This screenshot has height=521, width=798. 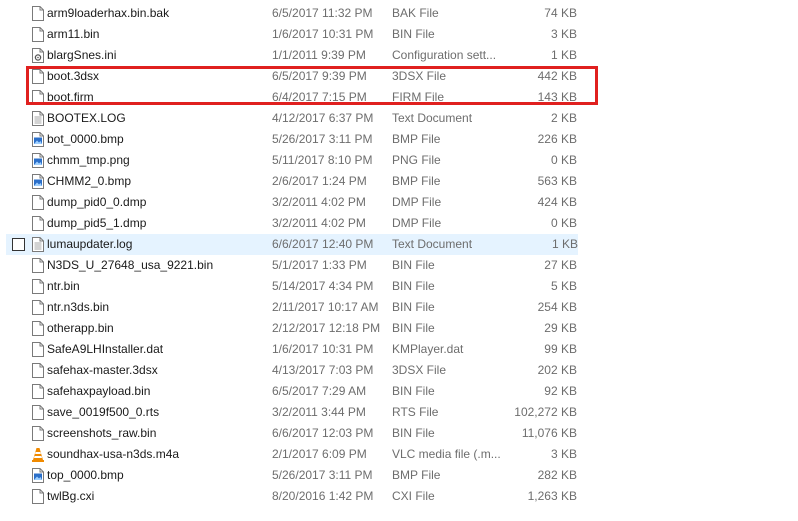 I want to click on file-name: blargSnes.ini, so click(x=82, y=55).